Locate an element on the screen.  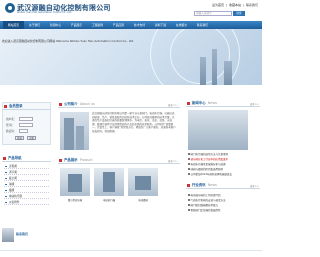
industry-news-title: 行业资讯 News is located at coordinates (223, 185).